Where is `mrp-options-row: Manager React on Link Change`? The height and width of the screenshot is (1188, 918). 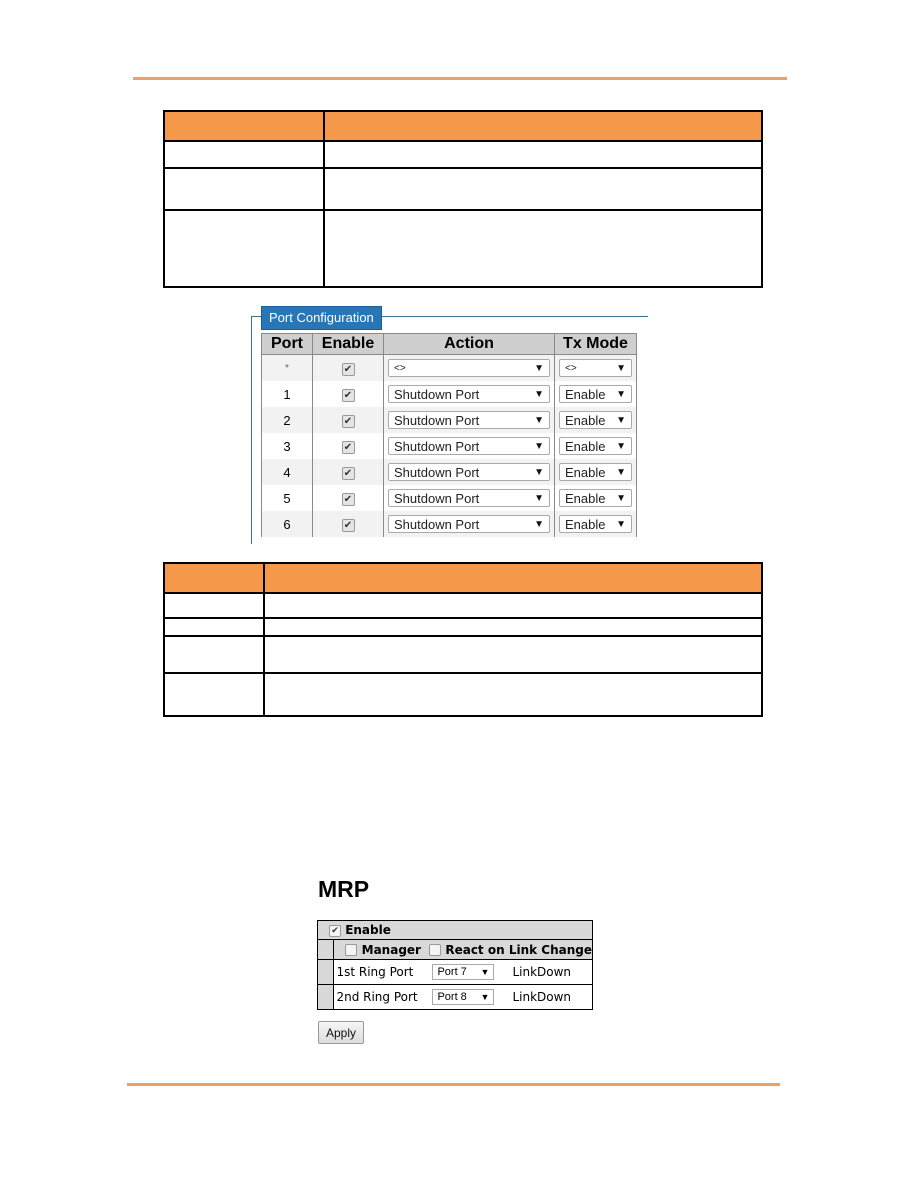
mrp-options-row: Manager React on Link Change is located at coordinates (463, 950).